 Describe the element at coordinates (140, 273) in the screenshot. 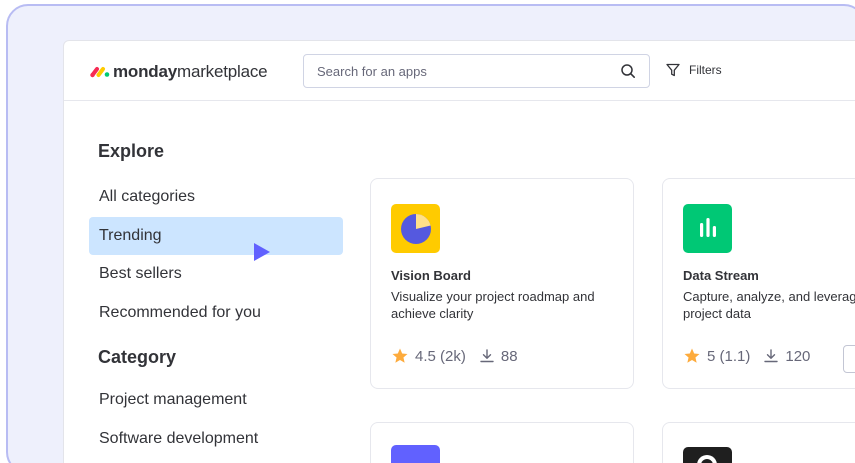

I see `sidebar-item-label: Best sellers` at that location.